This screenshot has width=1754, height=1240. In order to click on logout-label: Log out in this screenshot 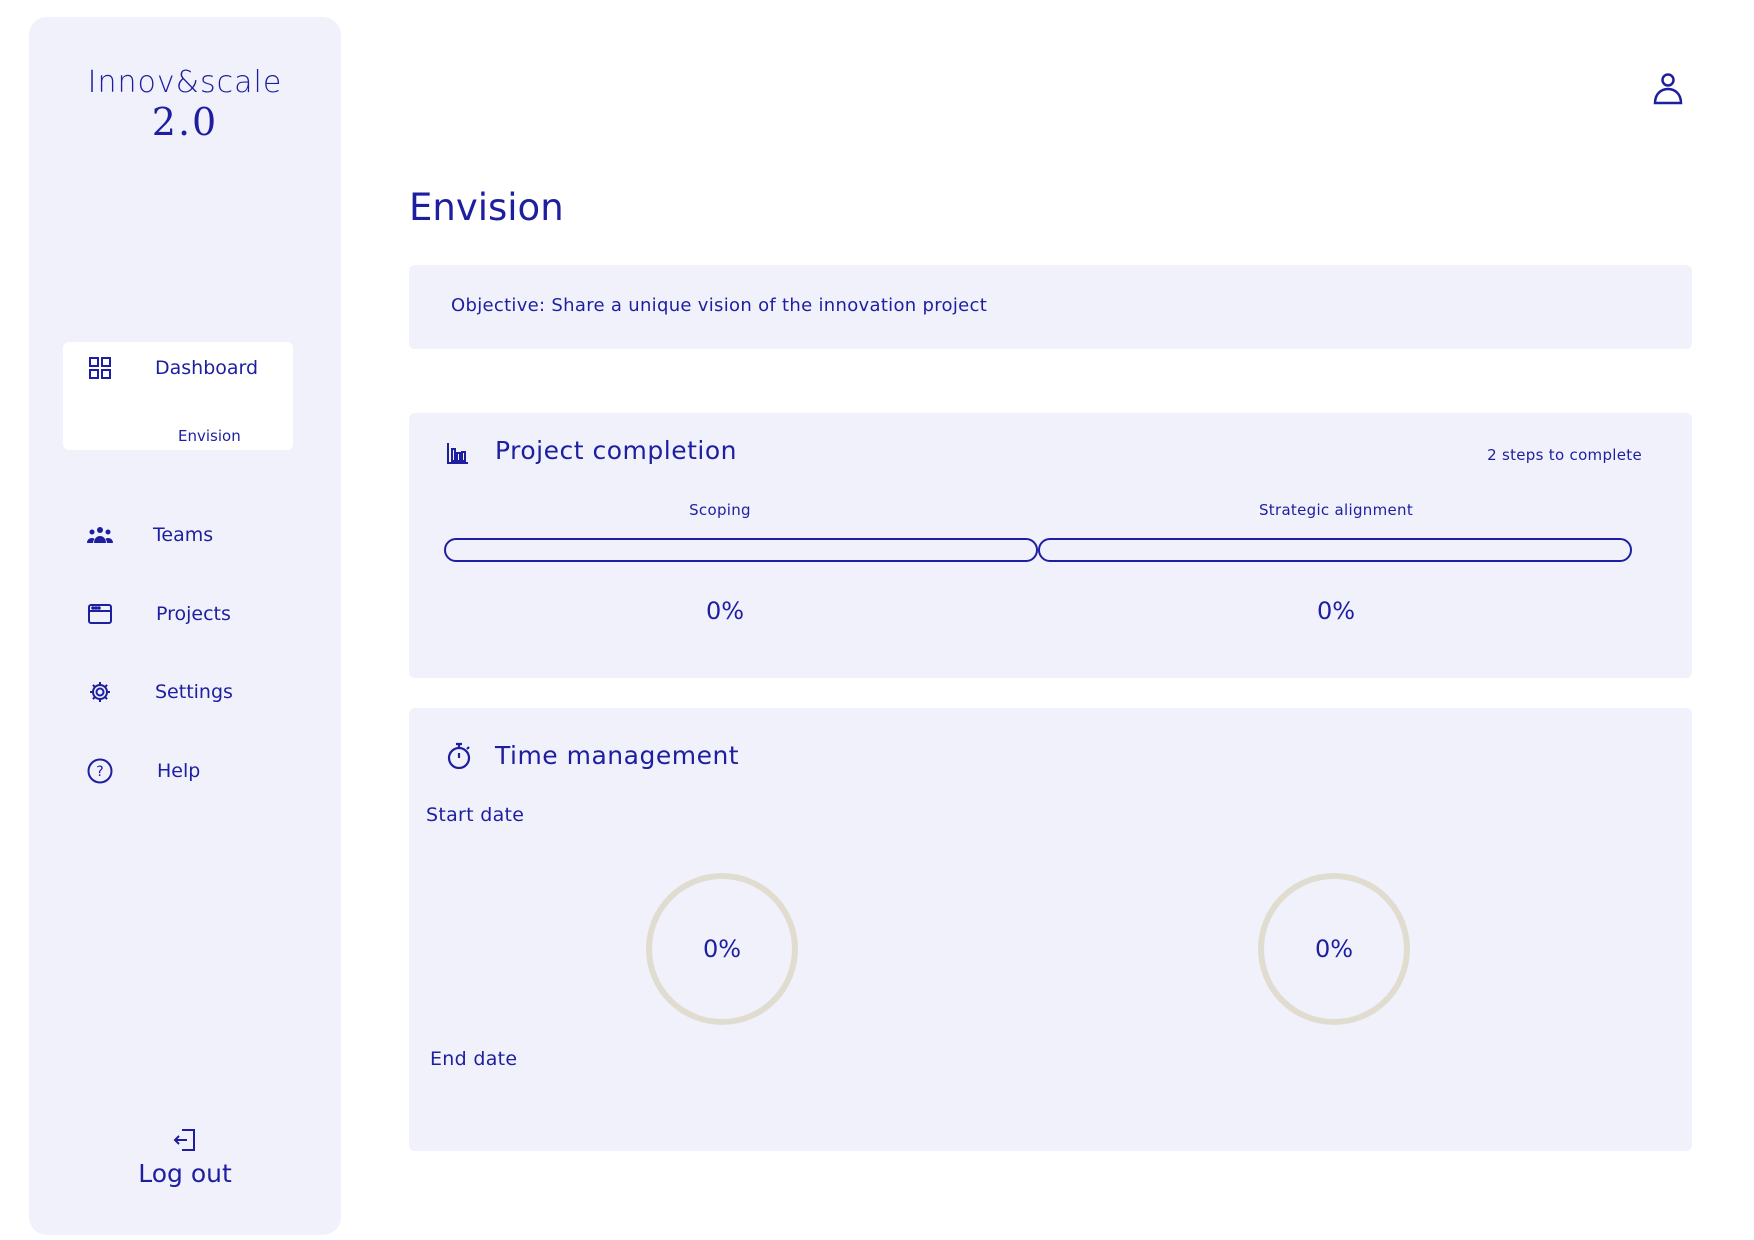, I will do `click(185, 1173)`.